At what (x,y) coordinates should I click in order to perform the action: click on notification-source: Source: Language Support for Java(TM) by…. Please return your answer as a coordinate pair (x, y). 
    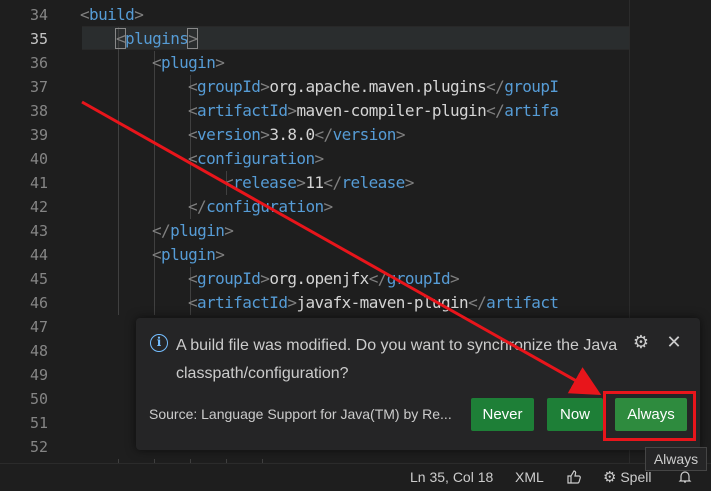
    Looking at the image, I should click on (300, 414).